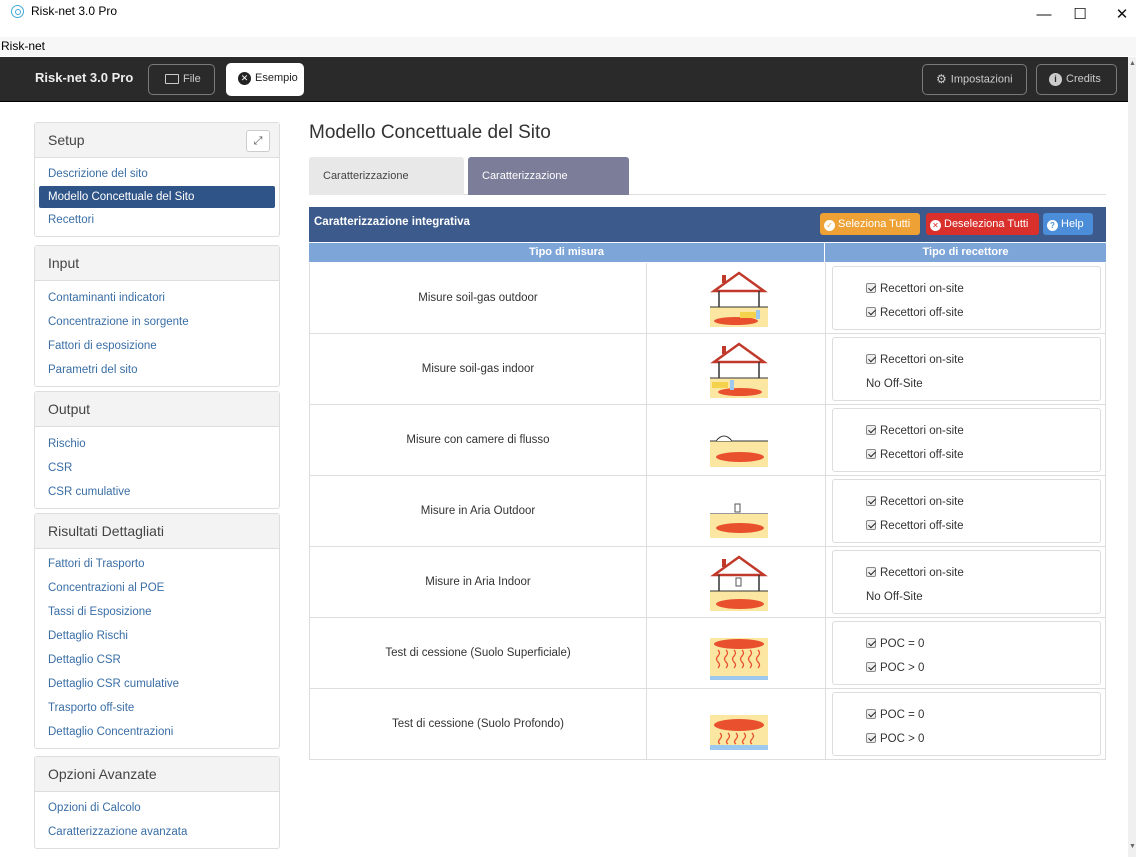 The image size is (1136, 857). Describe the element at coordinates (265, 79) in the screenshot. I see `esempio-button: ✕ Esempio` at that location.